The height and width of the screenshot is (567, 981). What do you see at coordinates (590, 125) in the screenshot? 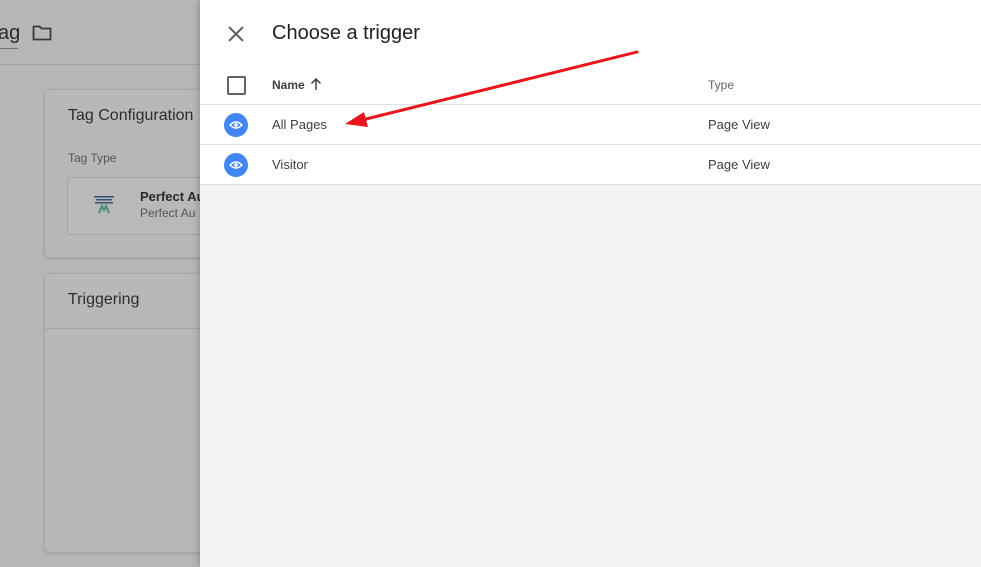
I see `trigger-row-all-pages: All Pages Page View` at bounding box center [590, 125].